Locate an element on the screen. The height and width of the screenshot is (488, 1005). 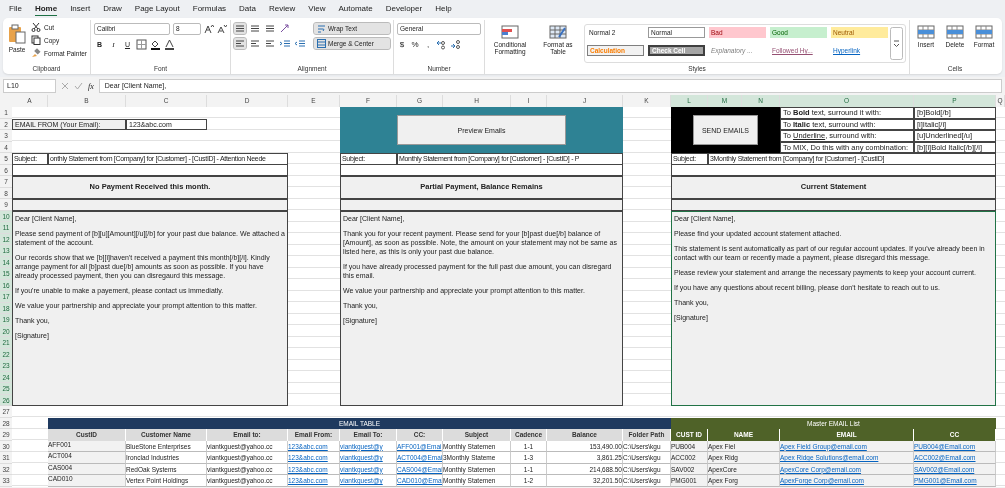
menu-tab: View is located at coordinates (317, 8).